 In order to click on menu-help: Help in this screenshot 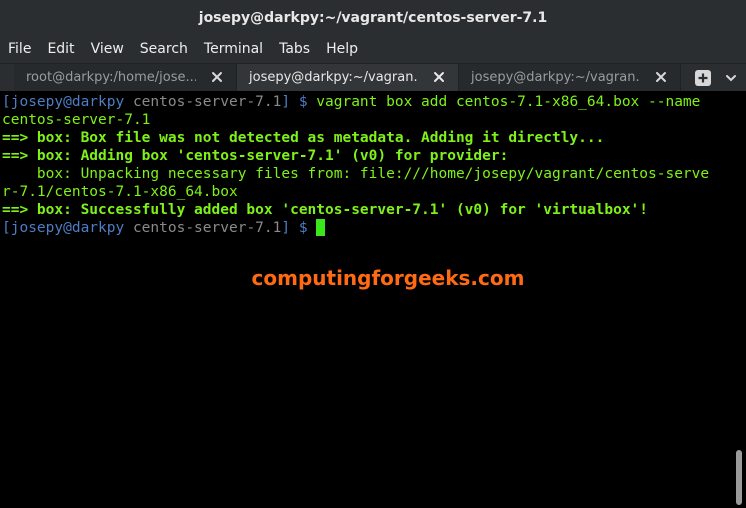, I will do `click(342, 49)`.